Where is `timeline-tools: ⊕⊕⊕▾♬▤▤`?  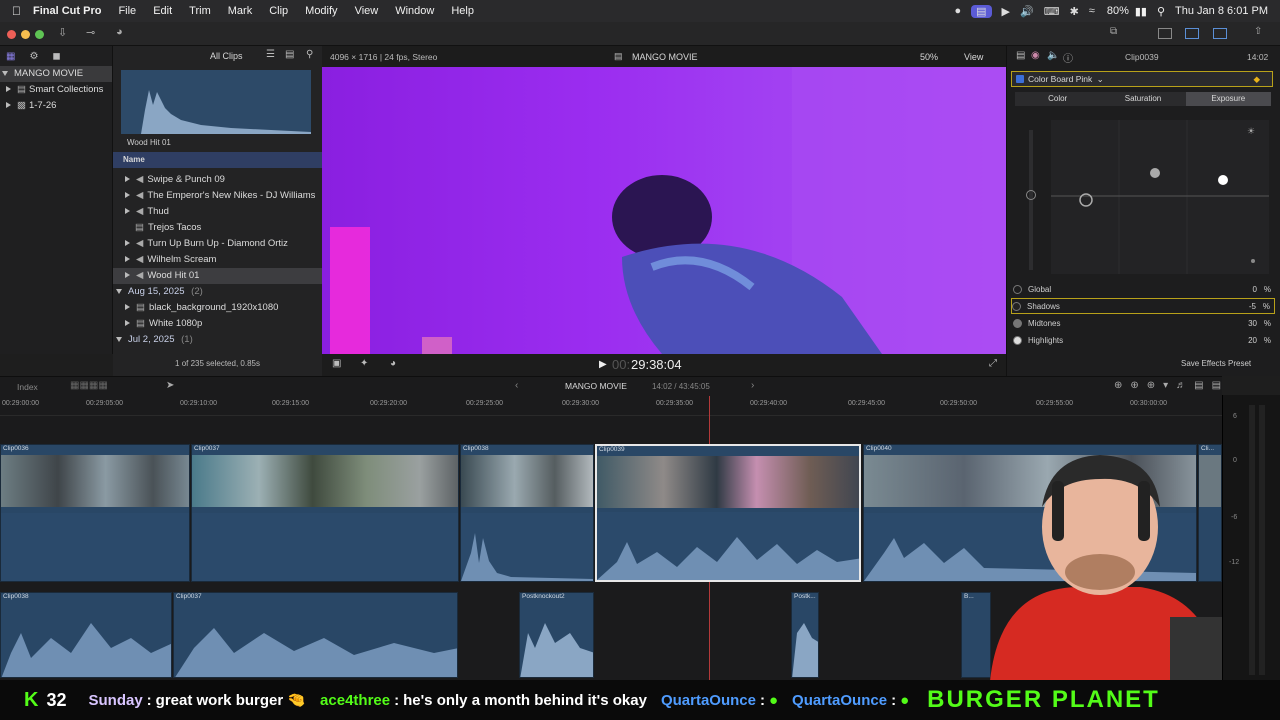
timeline-tools: ⊕⊕⊕▾♬▤▤ is located at coordinates (1171, 385).